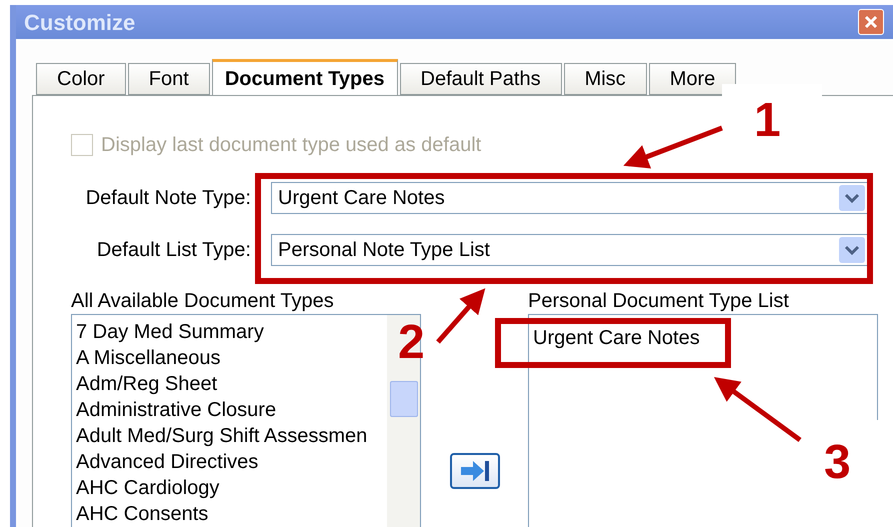  I want to click on tab: Misc, so click(605, 79).